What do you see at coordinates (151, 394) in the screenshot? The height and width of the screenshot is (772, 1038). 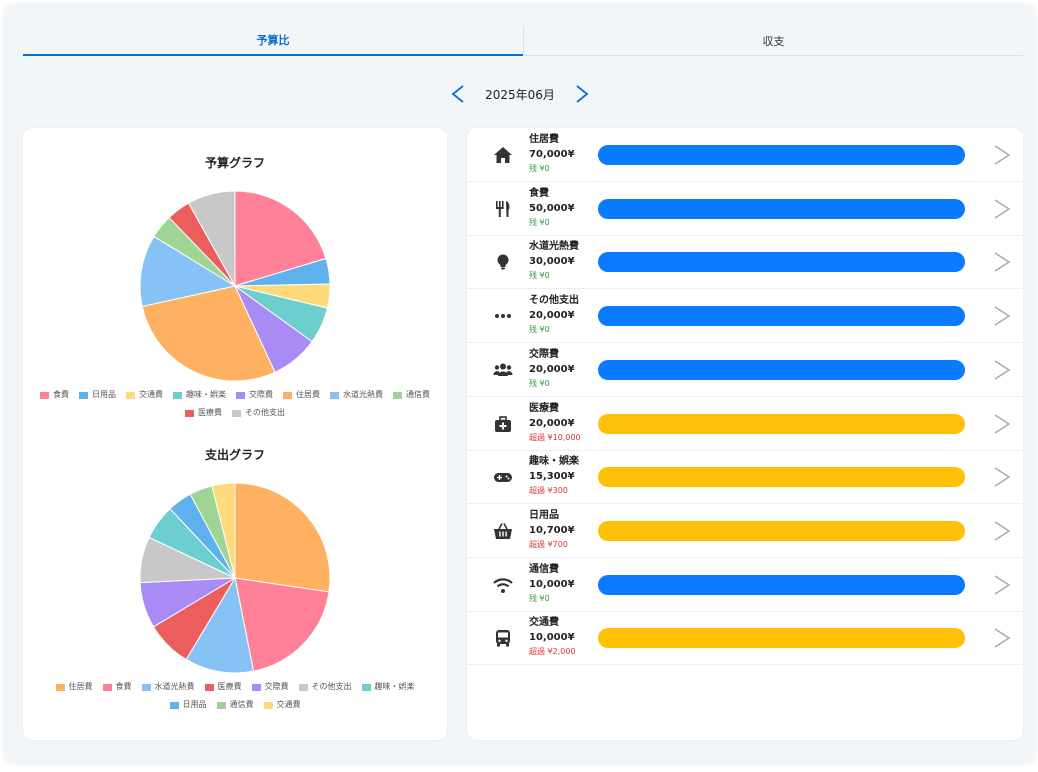 I see `legend-label: 交通費` at bounding box center [151, 394].